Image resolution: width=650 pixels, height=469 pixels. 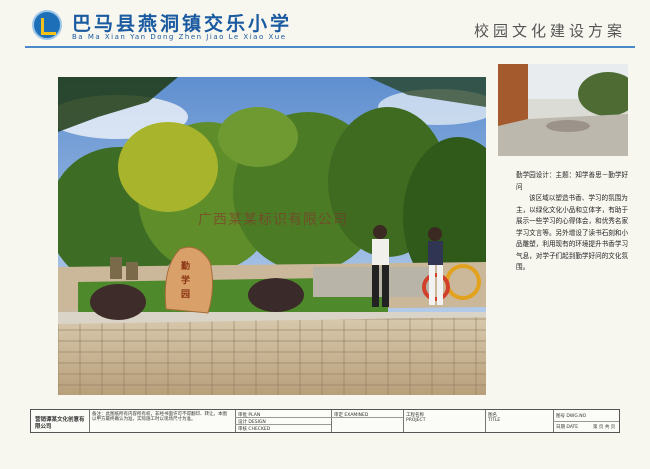 I want to click on description-heading: 勤学园设计：主题：知学善思－勤学好问, so click(x=572, y=181).